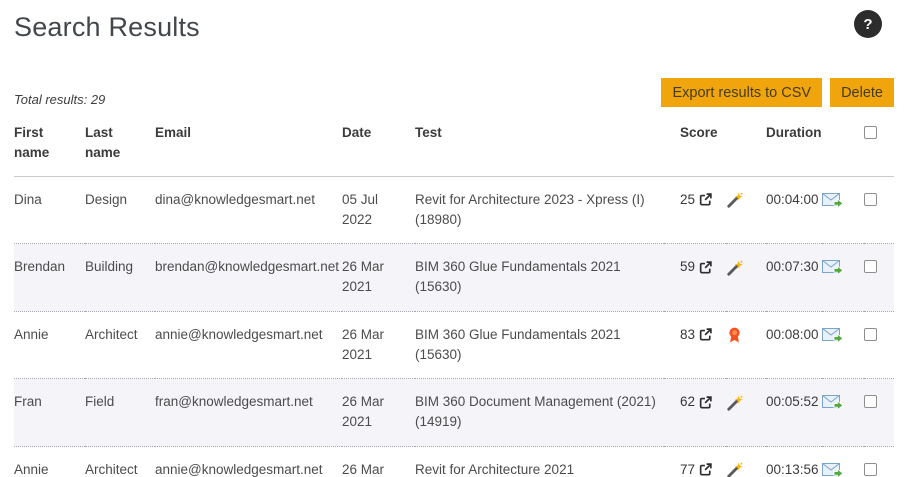 The width and height of the screenshot is (908, 477). Describe the element at coordinates (120, 146) in the screenshot. I see `header-last-name: Last name` at that location.